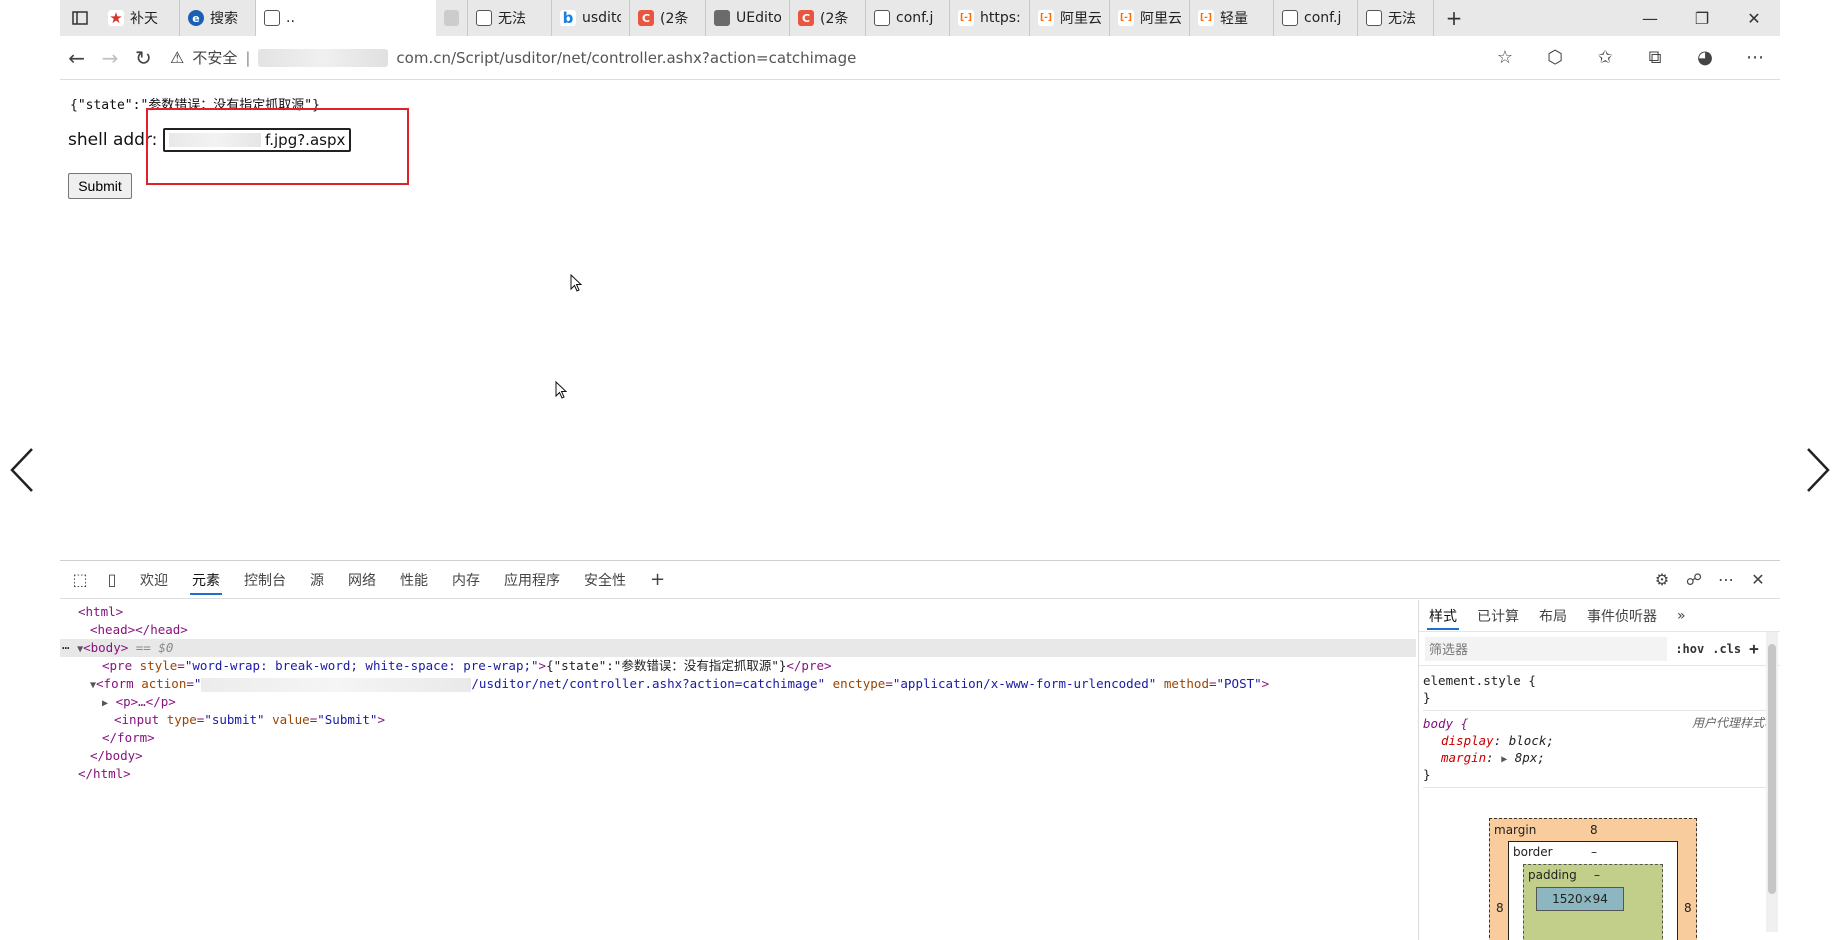 This screenshot has height=940, width=1840. What do you see at coordinates (738, 702) in the screenshot?
I see `dom-node-p: ▶ <p>…</p>` at bounding box center [738, 702].